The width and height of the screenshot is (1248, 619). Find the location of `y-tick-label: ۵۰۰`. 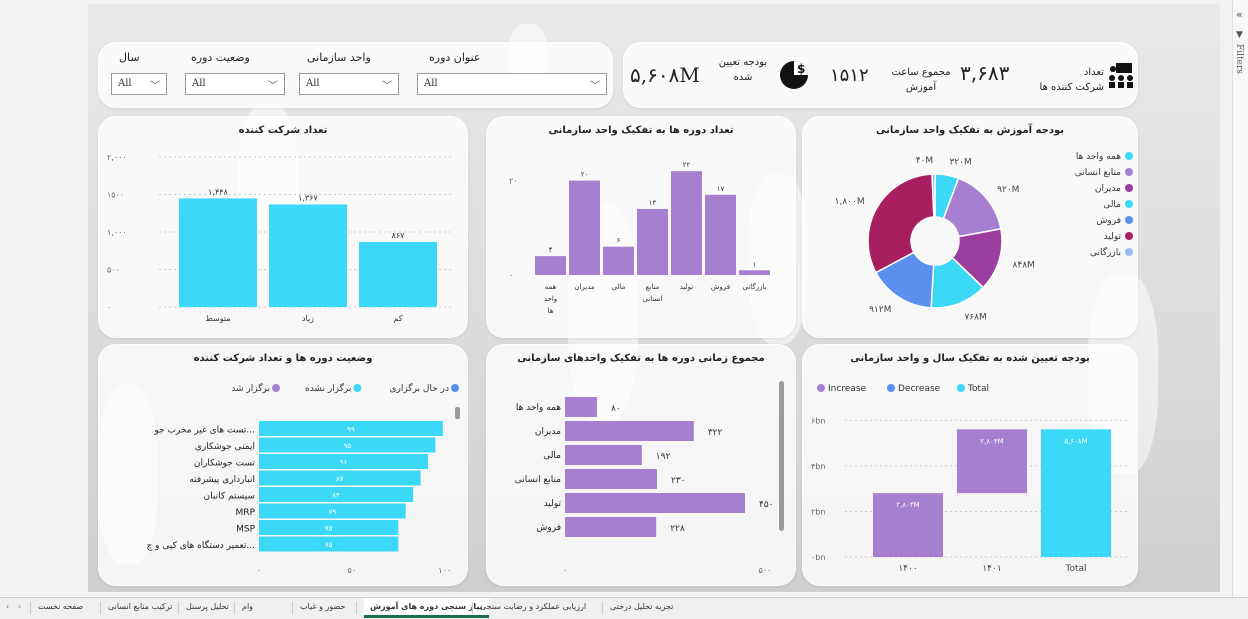

y-tick-label: ۵۰۰ is located at coordinates (113, 270).